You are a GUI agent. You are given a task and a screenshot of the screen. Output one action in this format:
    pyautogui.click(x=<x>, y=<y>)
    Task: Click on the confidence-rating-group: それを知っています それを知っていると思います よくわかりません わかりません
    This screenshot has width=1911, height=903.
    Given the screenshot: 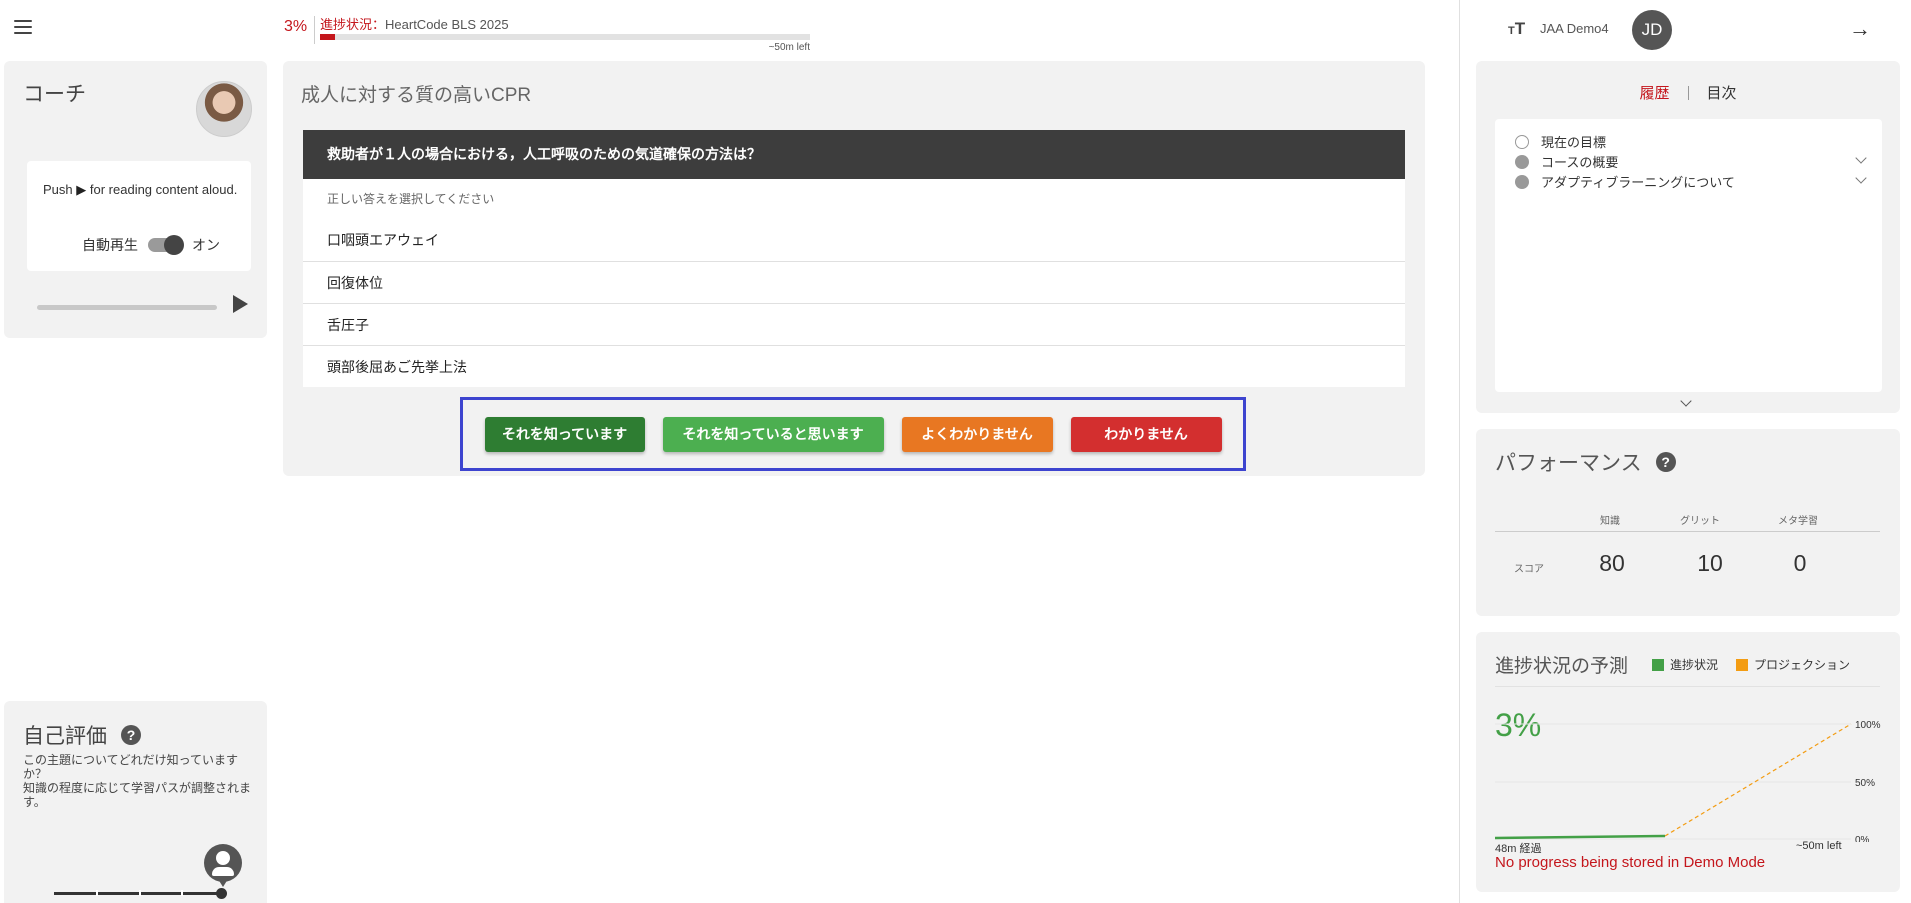 What is the action you would take?
    pyautogui.click(x=853, y=434)
    